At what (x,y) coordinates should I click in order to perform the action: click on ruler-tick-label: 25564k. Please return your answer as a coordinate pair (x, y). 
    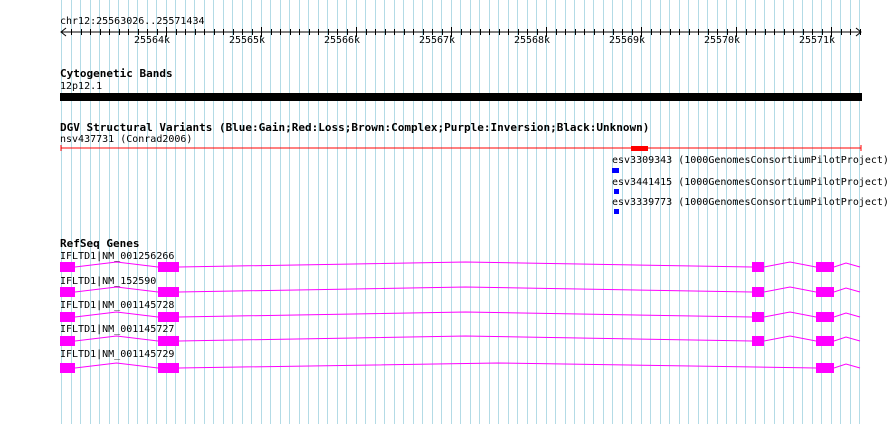
    Looking at the image, I should click on (152, 40).